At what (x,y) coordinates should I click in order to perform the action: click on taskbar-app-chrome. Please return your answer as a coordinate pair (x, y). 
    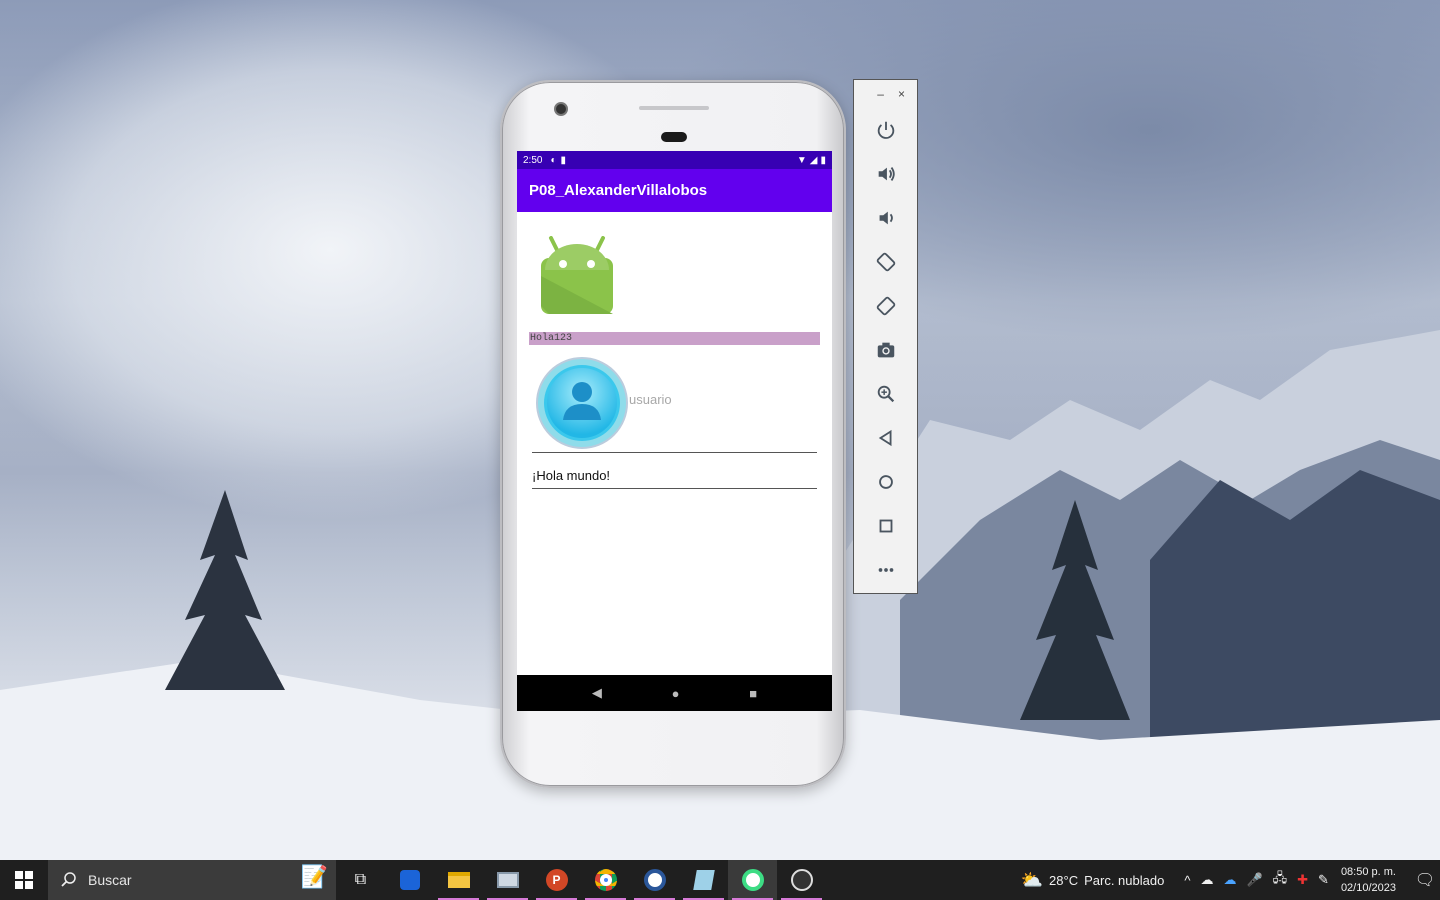
    Looking at the image, I should click on (605, 880).